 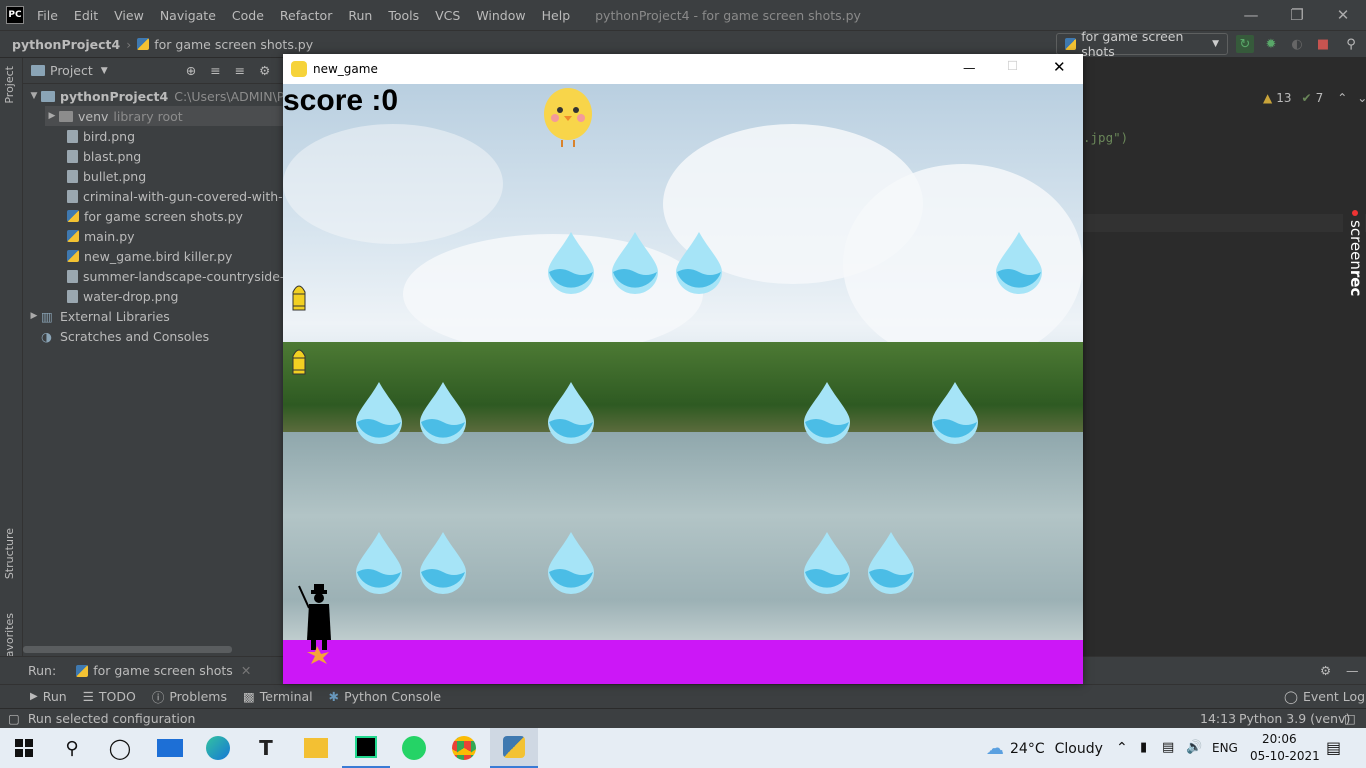 I want to click on event-log-icon: ◯, so click(x=1291, y=696).